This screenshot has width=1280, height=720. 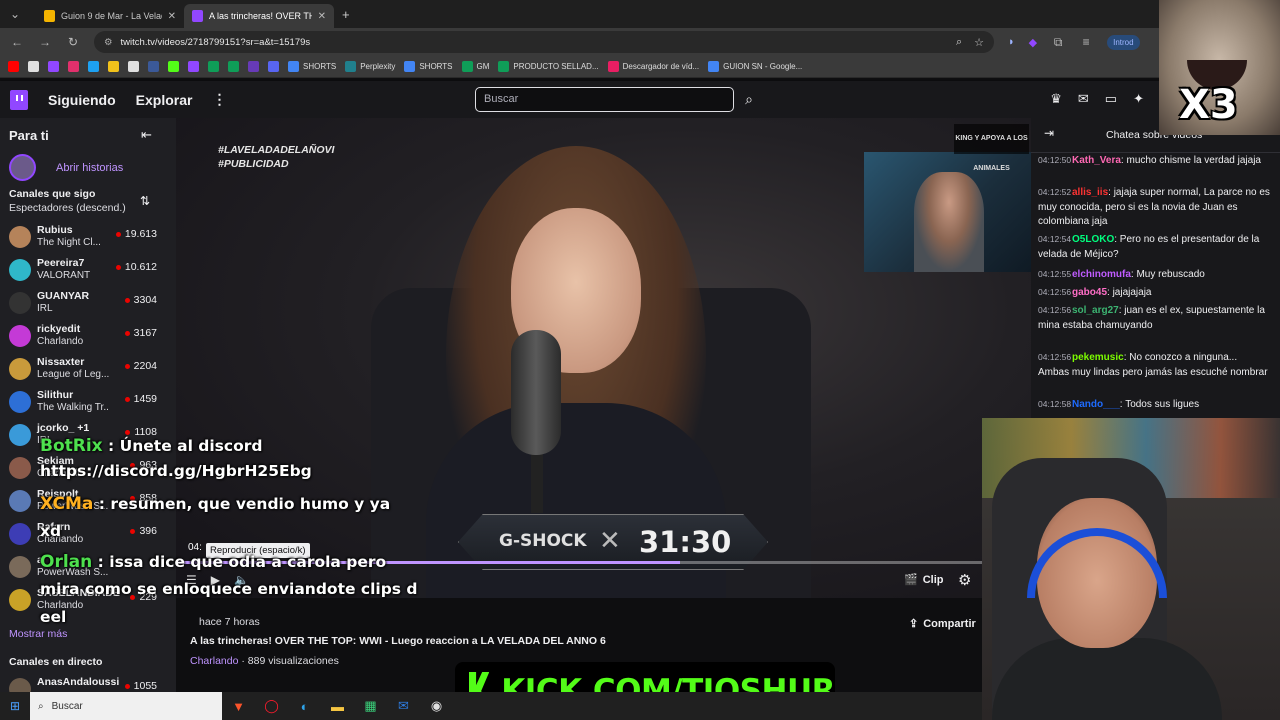 I want to click on chrome-icon: ◉, so click(x=436, y=706).